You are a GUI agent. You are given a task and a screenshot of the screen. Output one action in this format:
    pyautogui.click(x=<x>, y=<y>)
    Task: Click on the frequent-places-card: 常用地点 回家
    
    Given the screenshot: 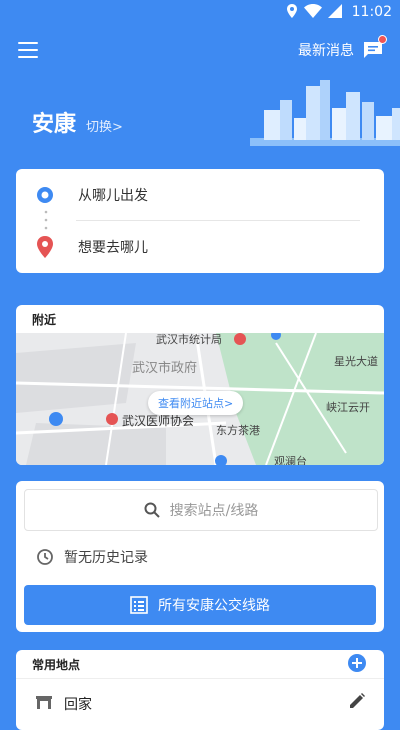 What is the action you would take?
    pyautogui.click(x=200, y=690)
    